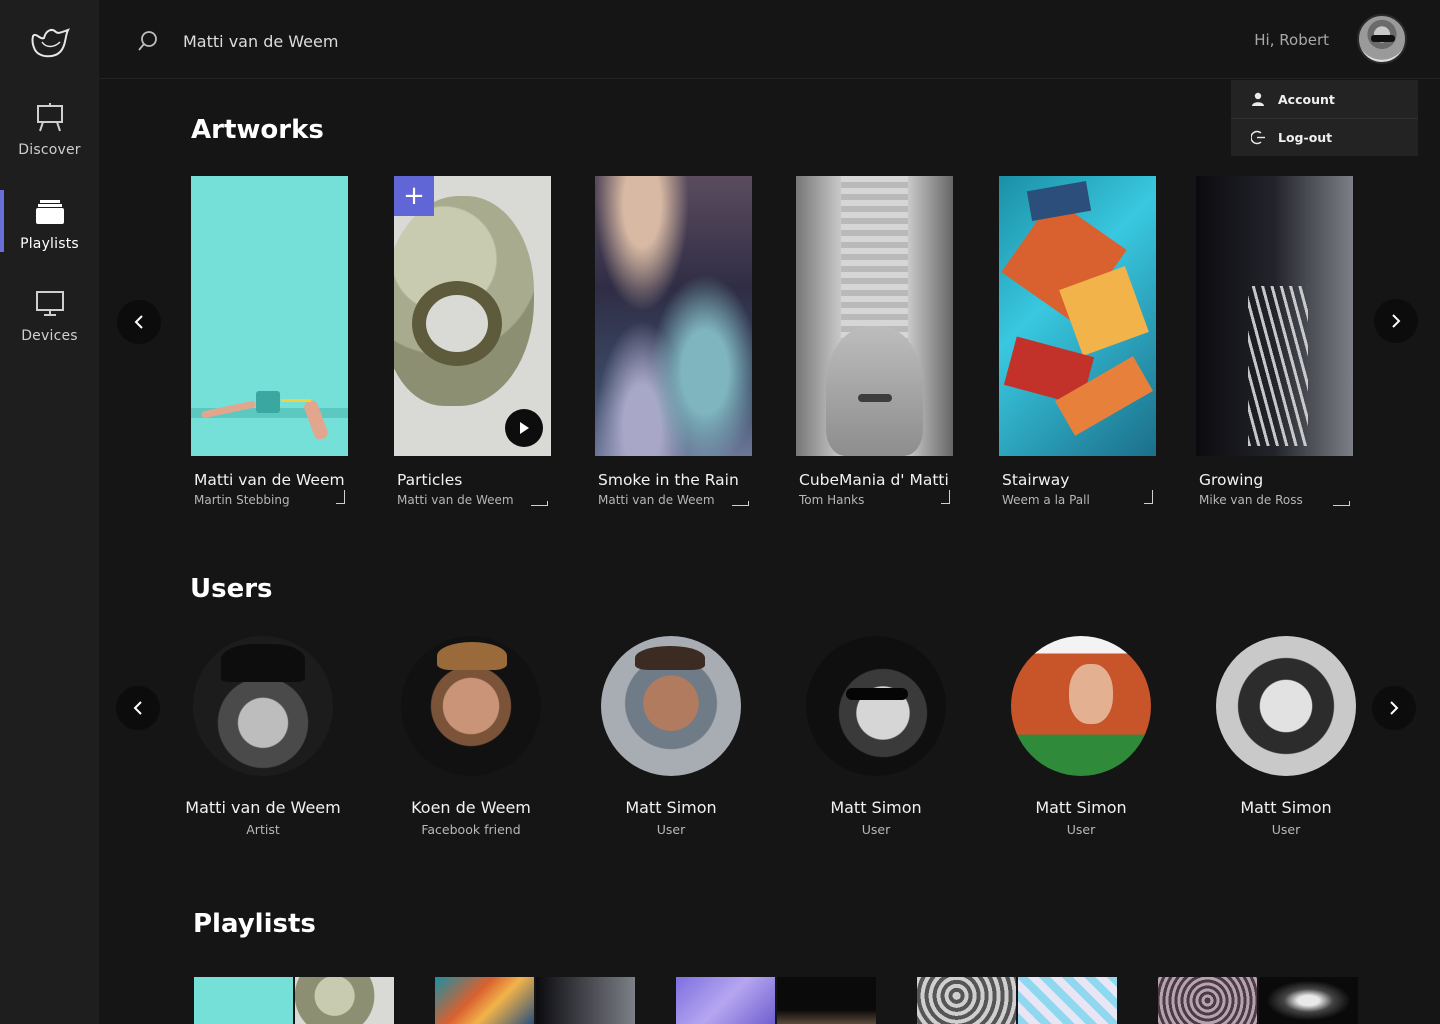 The image size is (1440, 1024). I want to click on sidebar-item-label: Devices, so click(49, 336).